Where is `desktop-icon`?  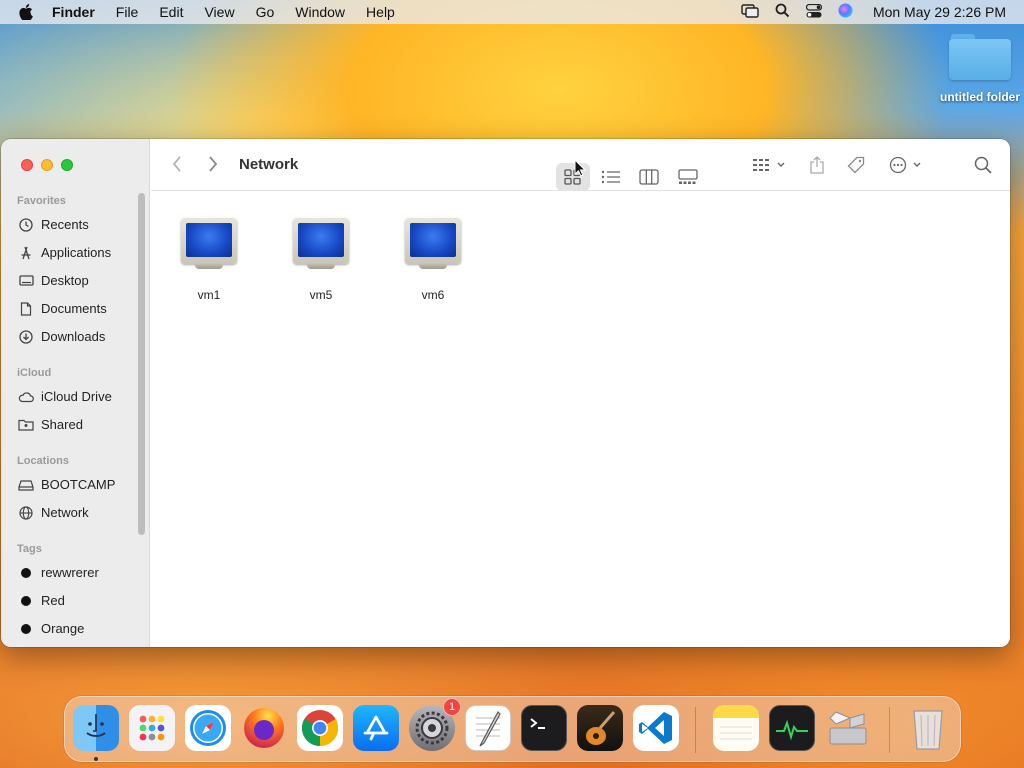
desktop-icon is located at coordinates (26, 281).